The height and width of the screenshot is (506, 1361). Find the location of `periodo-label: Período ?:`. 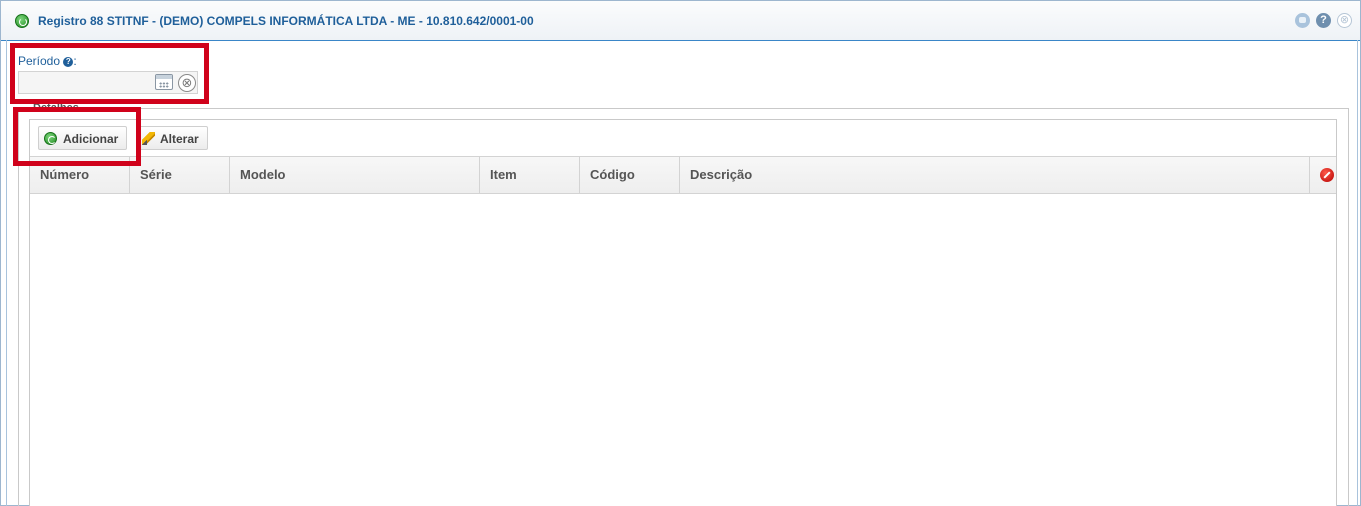

periodo-label: Período ?: is located at coordinates (47, 61).